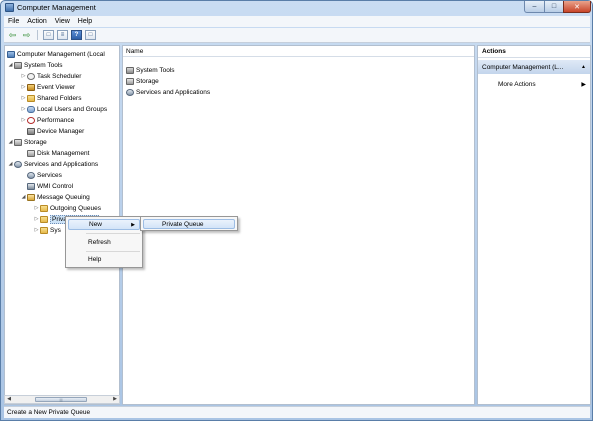 The image size is (599, 425). What do you see at coordinates (31, 197) in the screenshot?
I see `message-queuing-icon` at bounding box center [31, 197].